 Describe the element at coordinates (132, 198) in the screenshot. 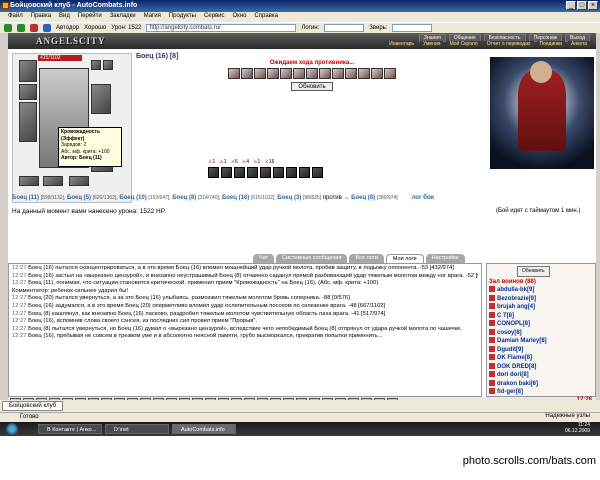

I see `fighter-name: Боец (10)` at that location.